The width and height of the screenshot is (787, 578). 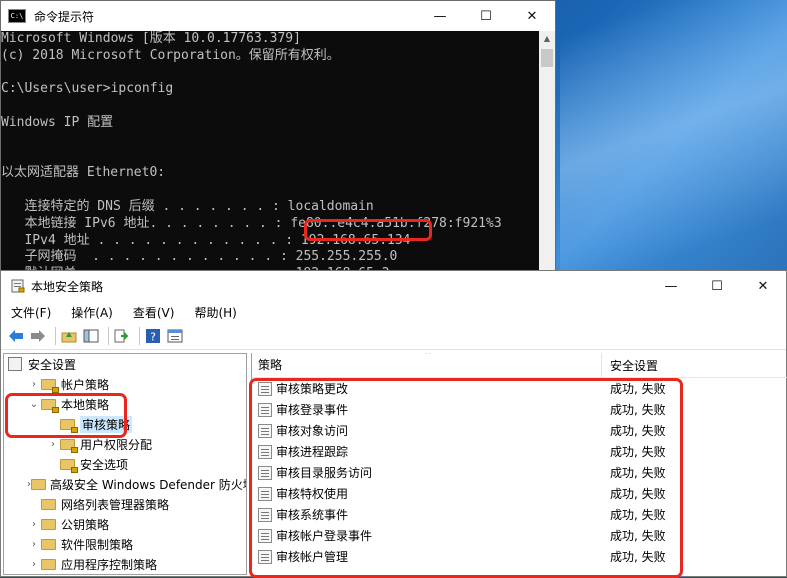 What do you see at coordinates (547, 151) in the screenshot?
I see `cmd-scrollbar: ▲` at bounding box center [547, 151].